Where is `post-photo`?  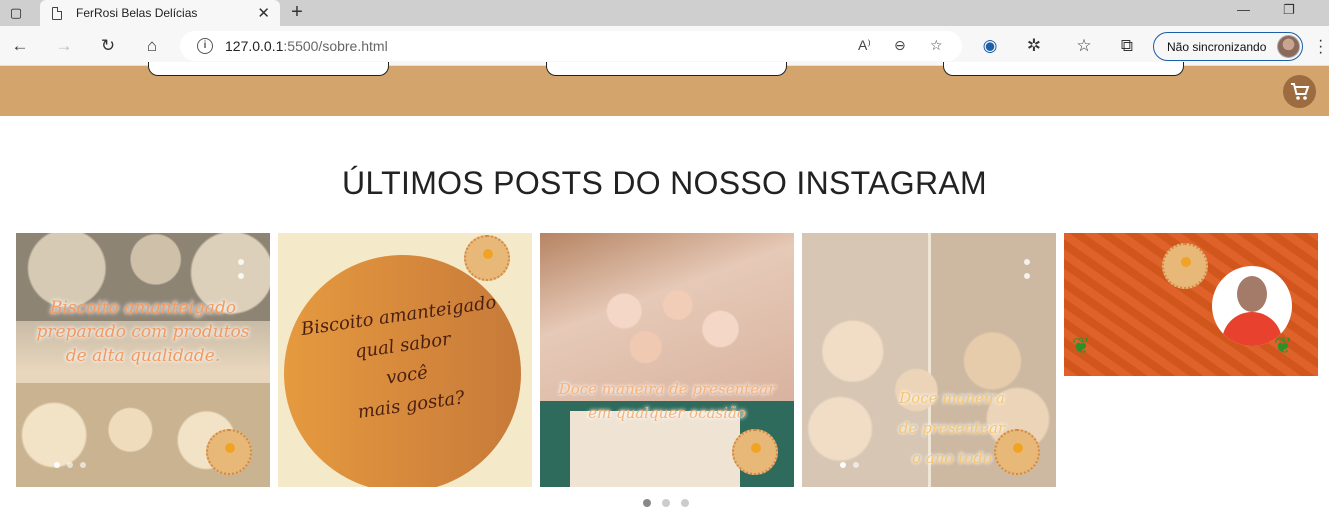 post-photo is located at coordinates (667, 317).